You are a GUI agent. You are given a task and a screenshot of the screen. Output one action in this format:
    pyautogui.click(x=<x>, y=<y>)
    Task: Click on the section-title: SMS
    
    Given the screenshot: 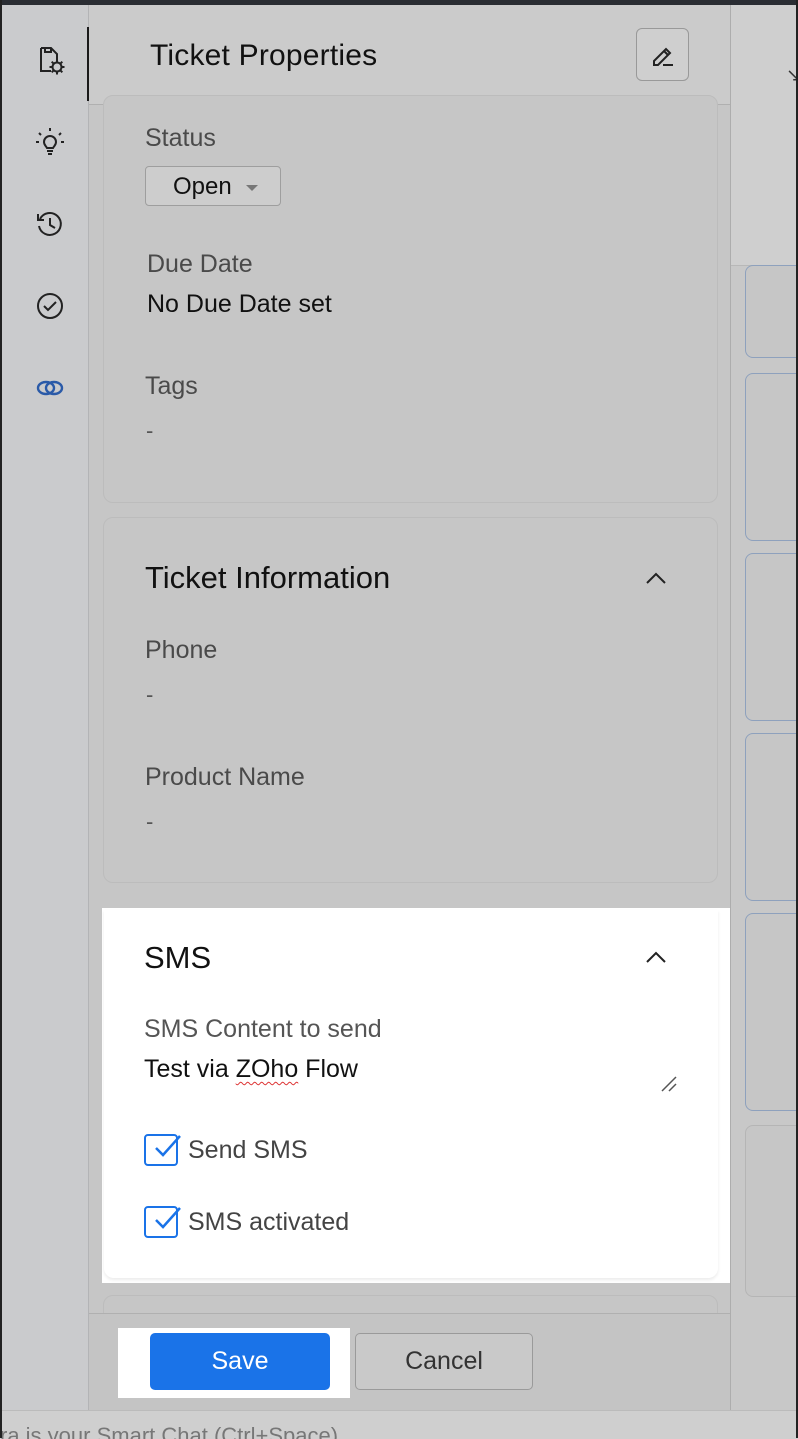 What is the action you would take?
    pyautogui.click(x=178, y=957)
    